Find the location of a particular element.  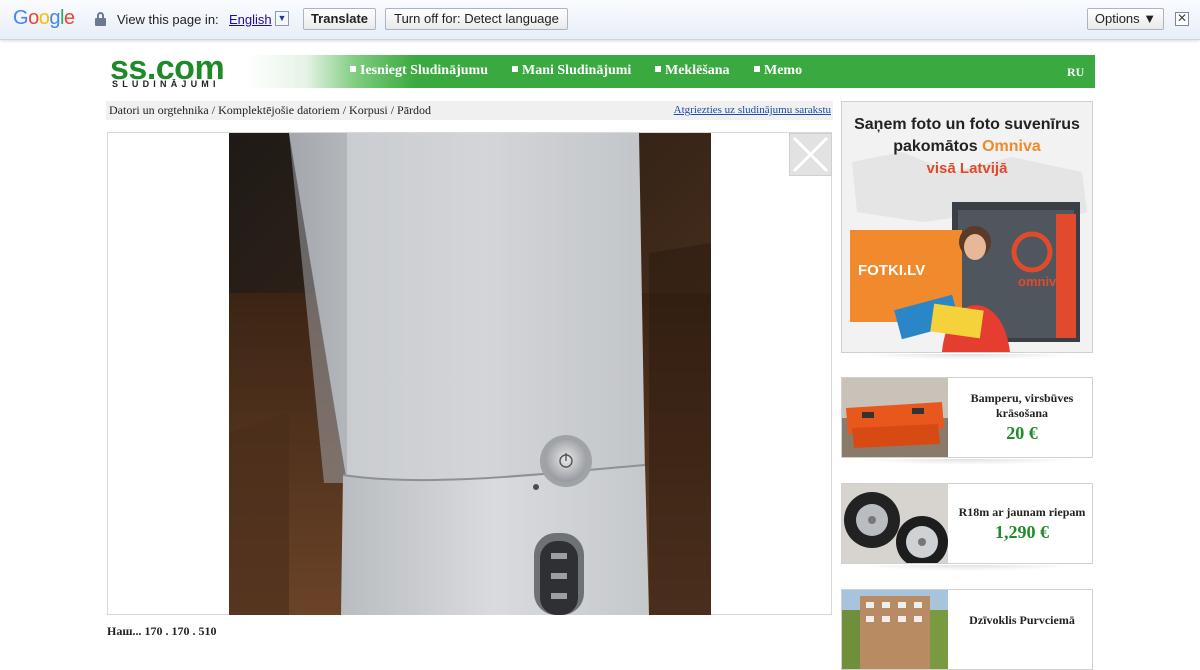

nav-item-label: Mani Sludinājumi is located at coordinates (577, 70).